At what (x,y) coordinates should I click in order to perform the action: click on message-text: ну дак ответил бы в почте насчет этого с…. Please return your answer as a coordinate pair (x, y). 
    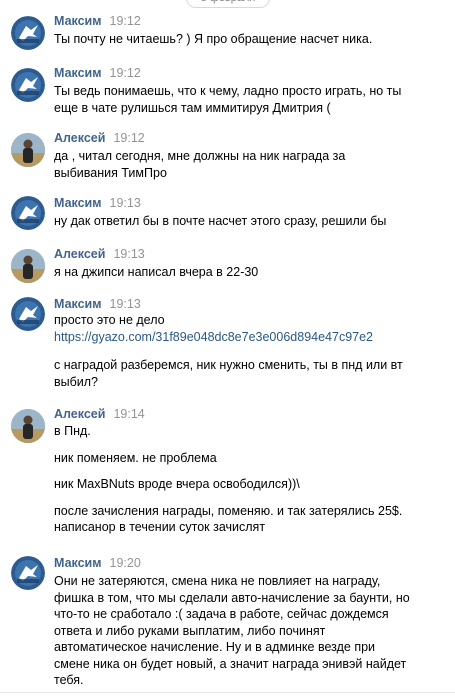
    Looking at the image, I should click on (220, 221).